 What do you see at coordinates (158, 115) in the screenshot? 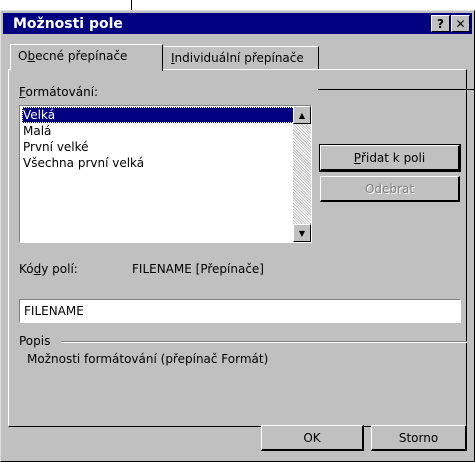
I see `list-item: Velká` at bounding box center [158, 115].